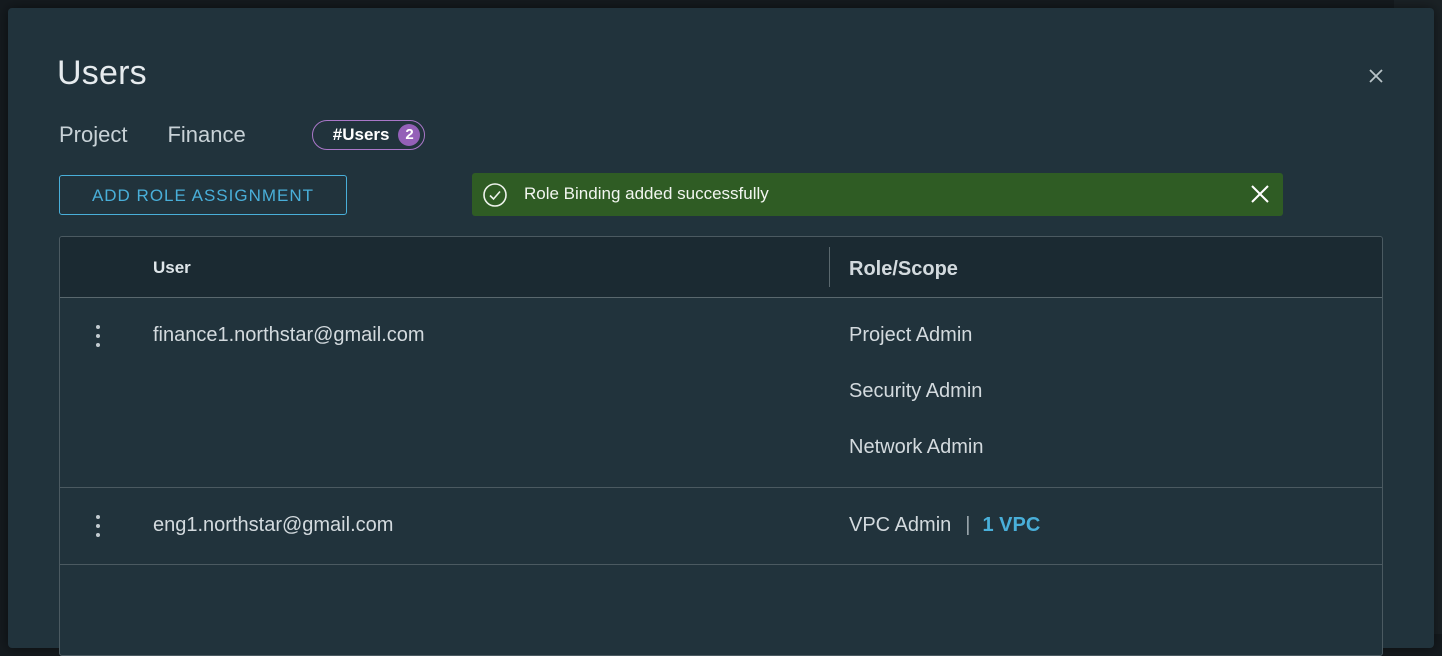 The image size is (1442, 656). What do you see at coordinates (361, 134) in the screenshot?
I see `users-pill-label: #Users` at bounding box center [361, 134].